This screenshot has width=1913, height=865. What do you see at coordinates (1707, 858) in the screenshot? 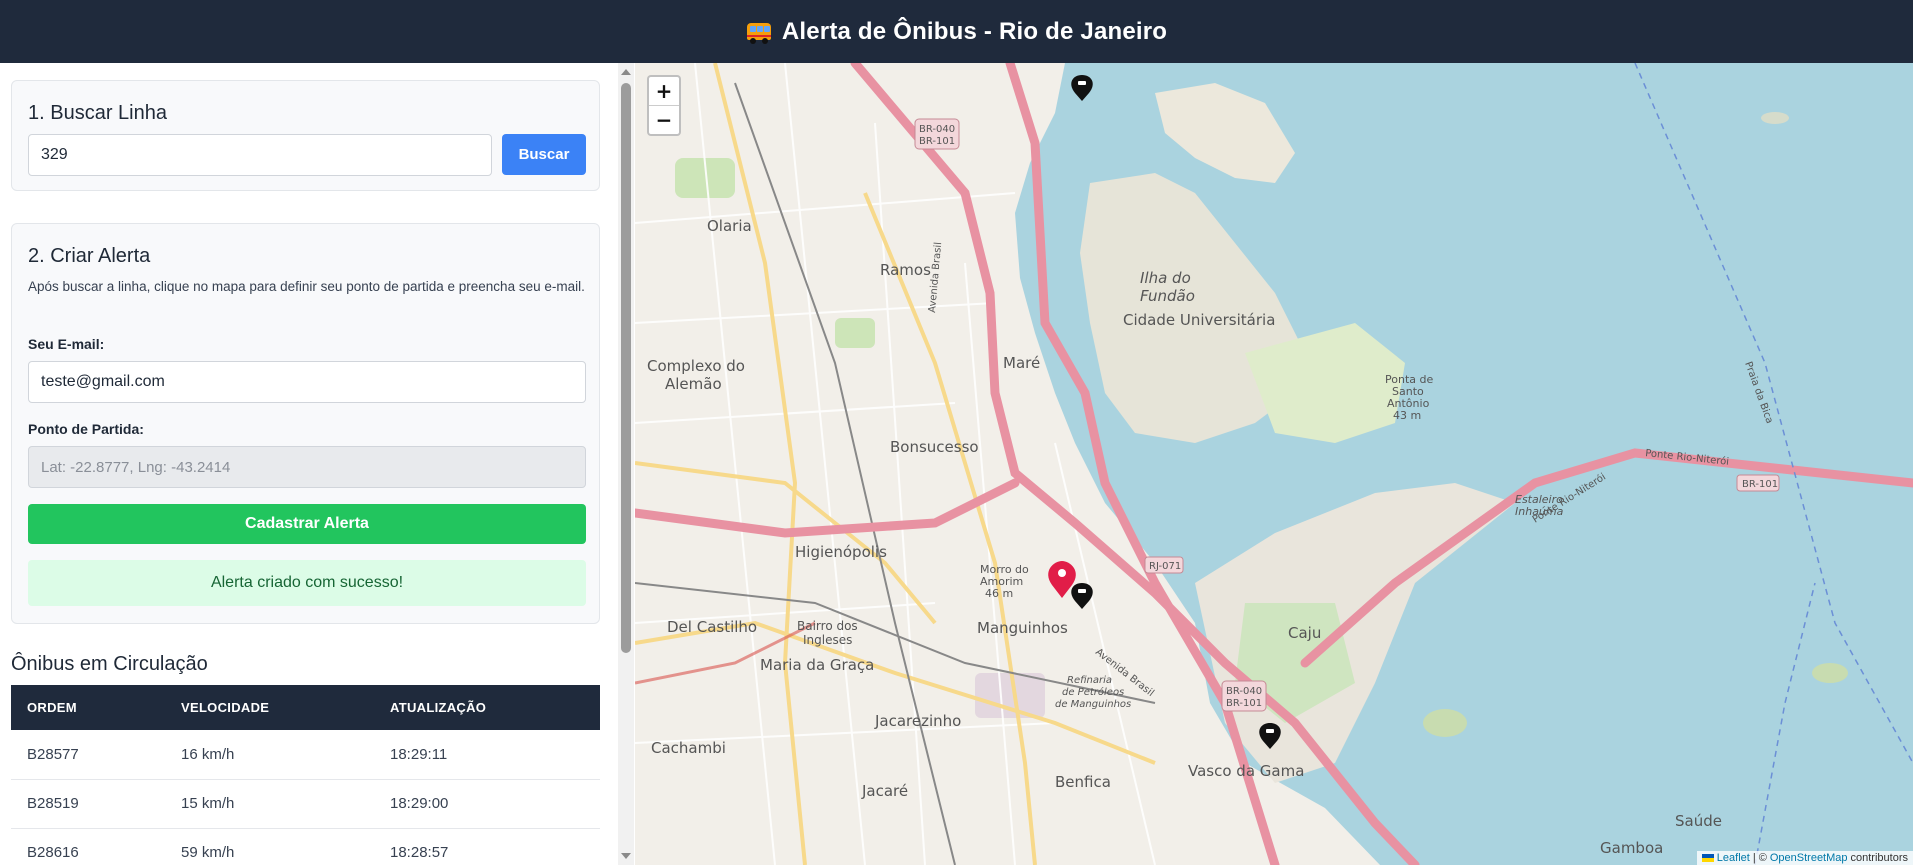
I see `ukraine-flag-icon` at bounding box center [1707, 858].